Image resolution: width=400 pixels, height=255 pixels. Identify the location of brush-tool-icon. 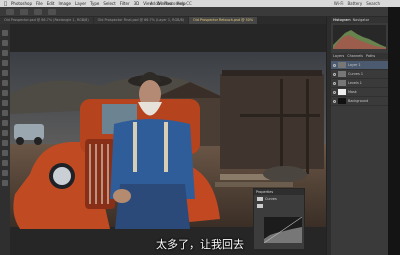
(5, 103).